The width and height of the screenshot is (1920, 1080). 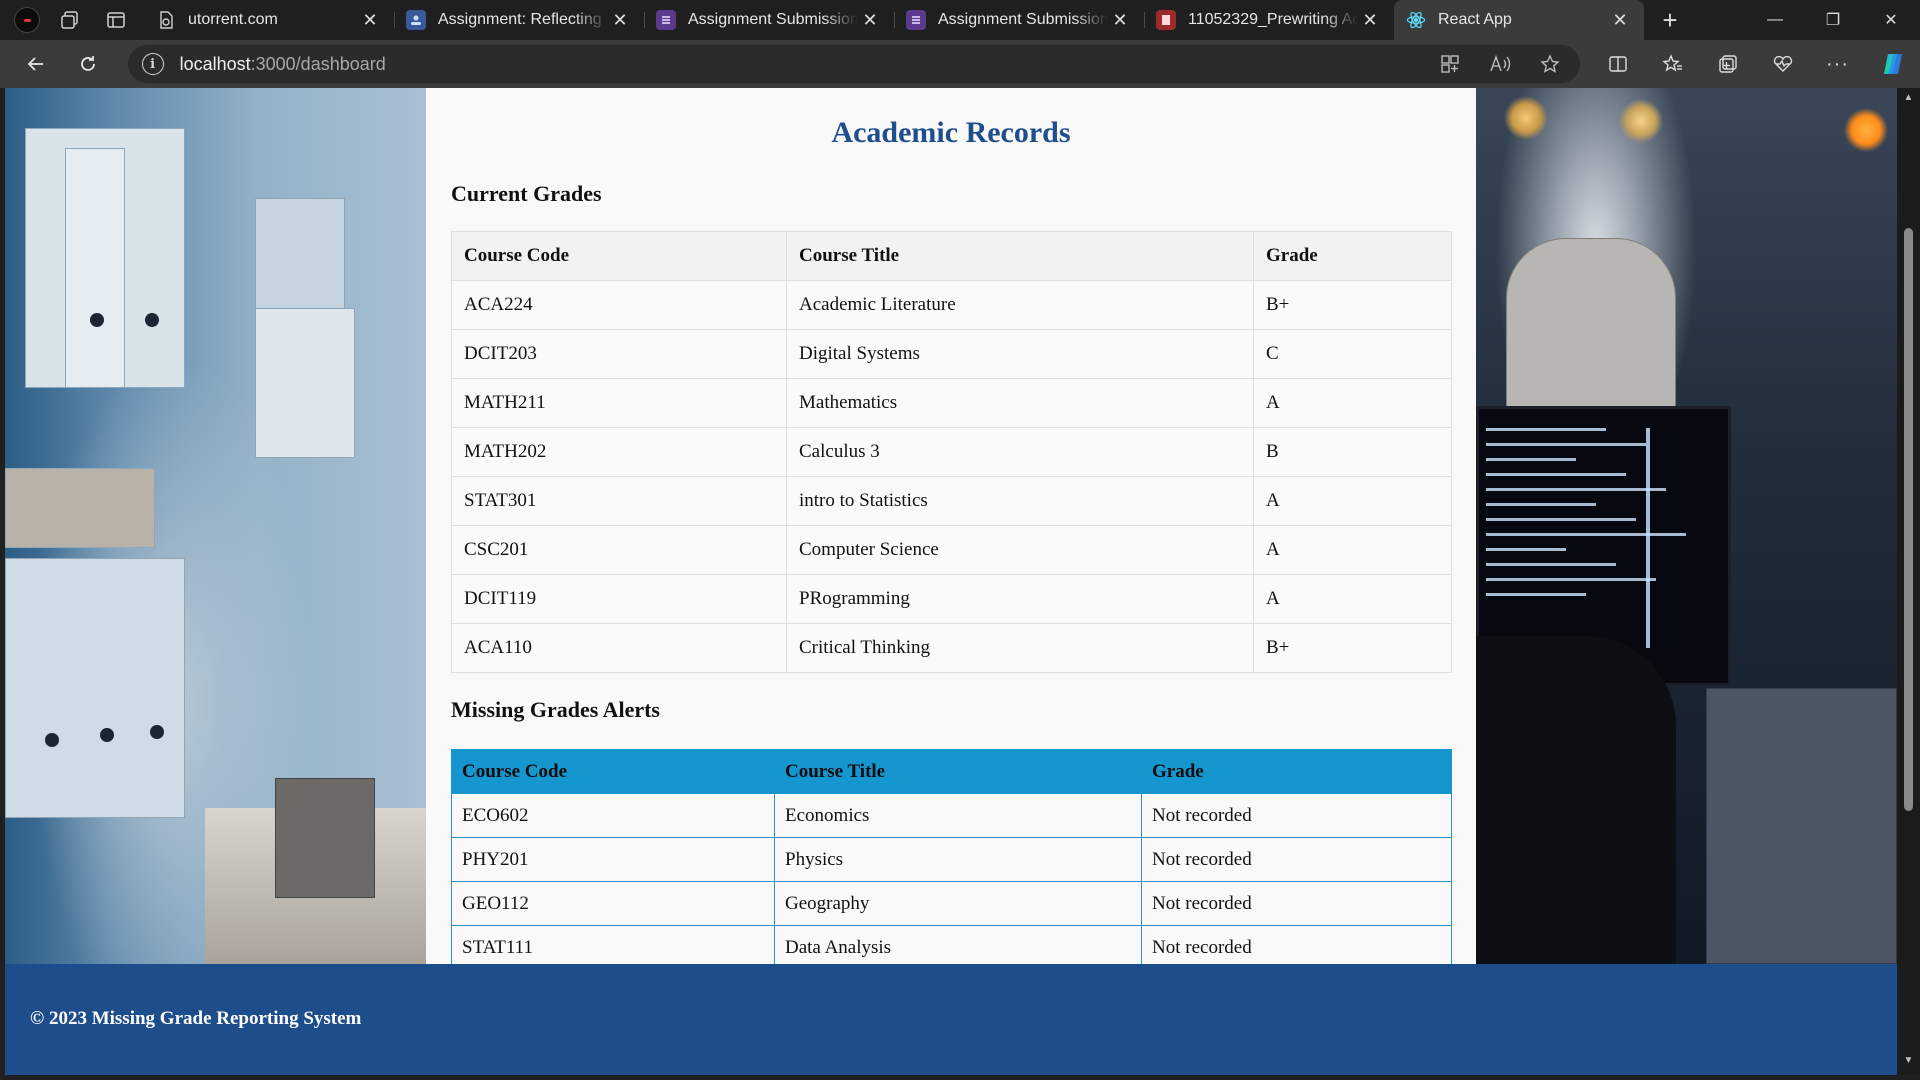 What do you see at coordinates (960, 1077) in the screenshot?
I see `window-bottom-edge` at bounding box center [960, 1077].